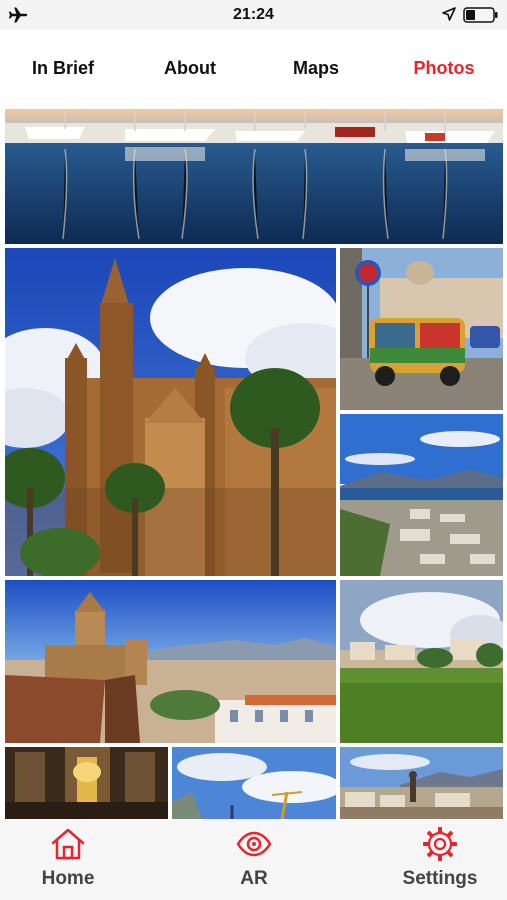 The image size is (507, 900). I want to click on gear-icon, so click(440, 844).